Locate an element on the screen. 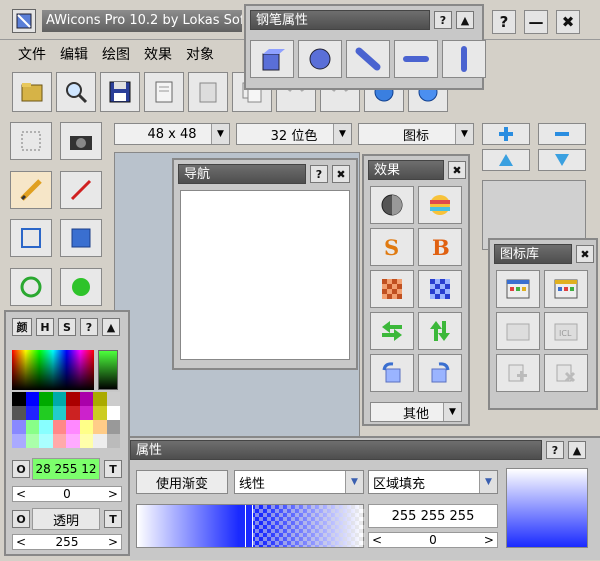  menu-object: 对象 is located at coordinates (200, 54).